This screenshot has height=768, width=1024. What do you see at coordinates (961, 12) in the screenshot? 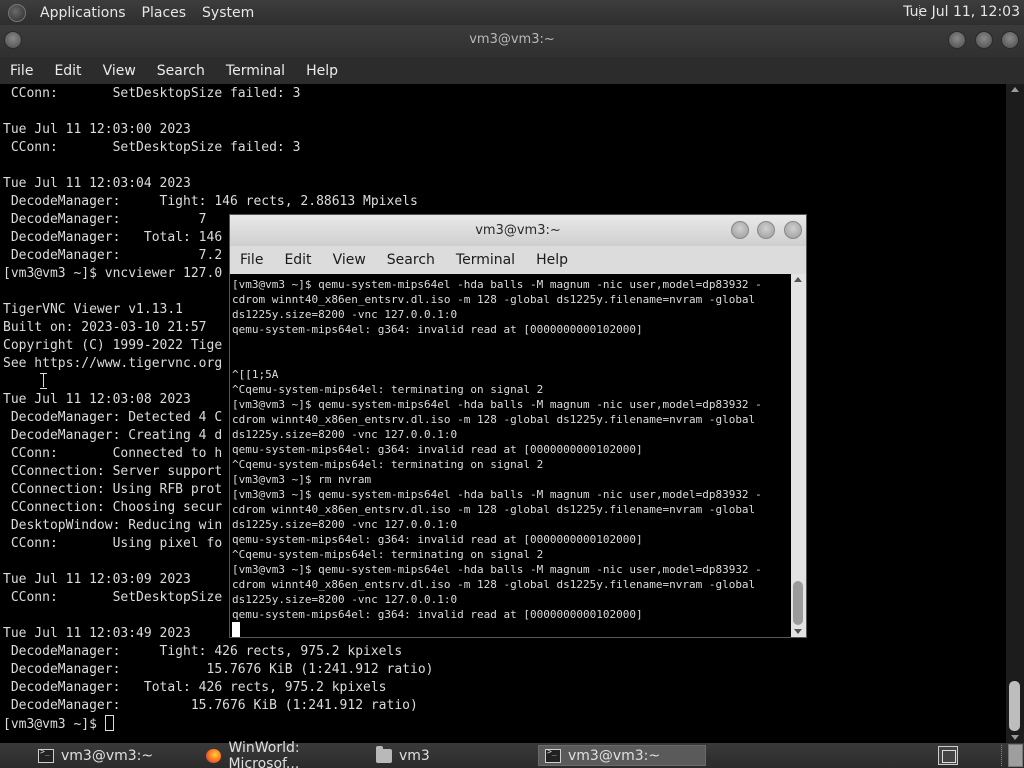
I see `clock: Tue Jul 11, 12:03` at bounding box center [961, 12].